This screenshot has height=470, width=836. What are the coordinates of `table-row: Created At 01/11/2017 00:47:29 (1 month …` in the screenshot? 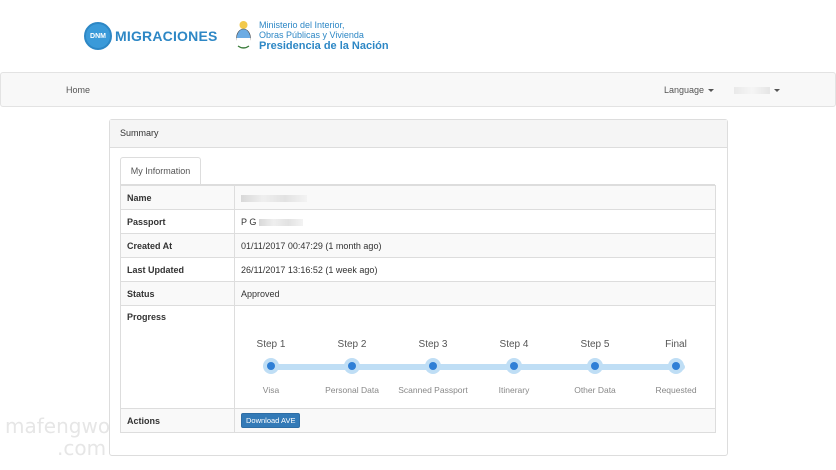 It's located at (418, 245).